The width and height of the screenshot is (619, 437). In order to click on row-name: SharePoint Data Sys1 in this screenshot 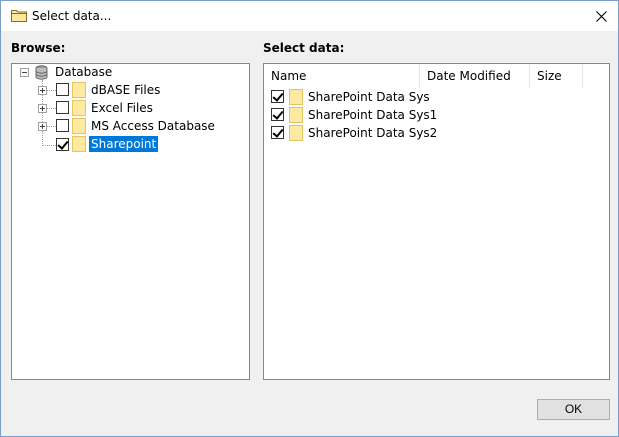, I will do `click(373, 115)`.